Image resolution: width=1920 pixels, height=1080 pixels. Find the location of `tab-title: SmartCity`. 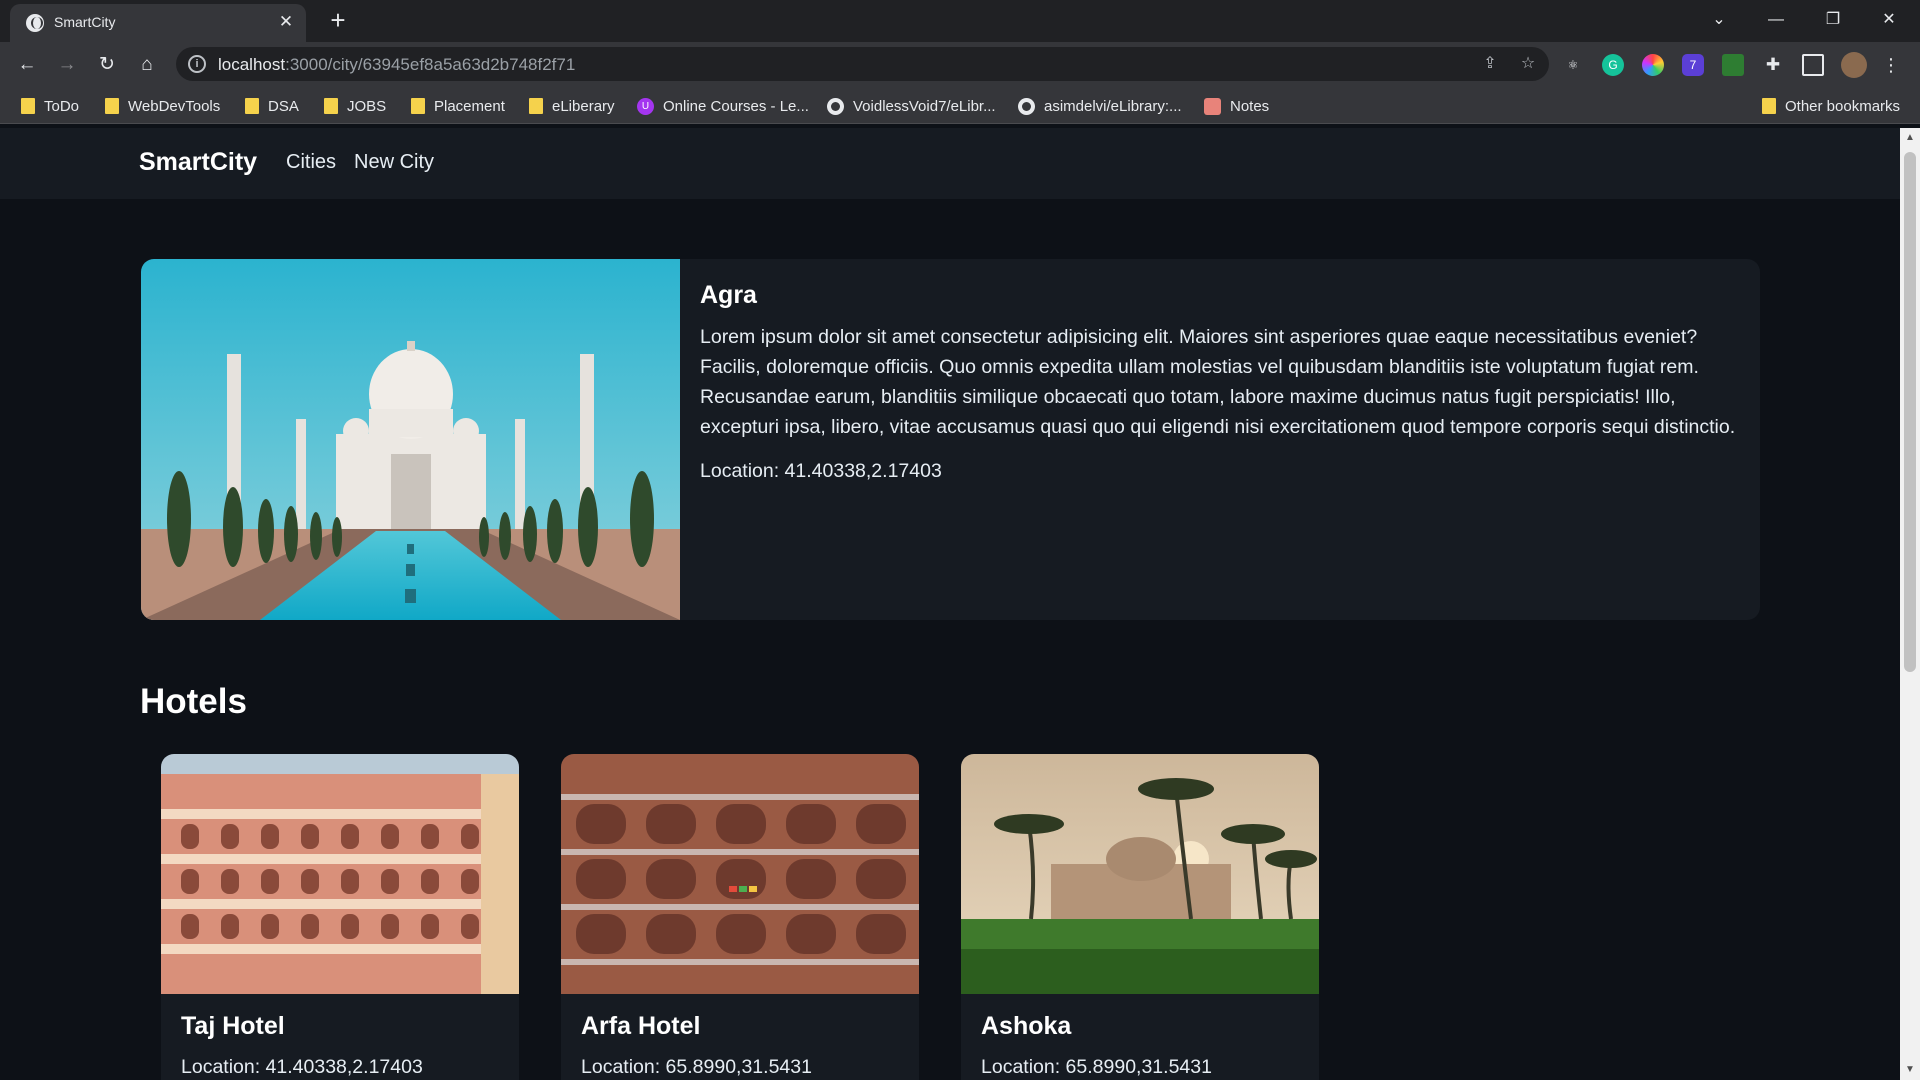

tab-title: SmartCity is located at coordinates (85, 22).